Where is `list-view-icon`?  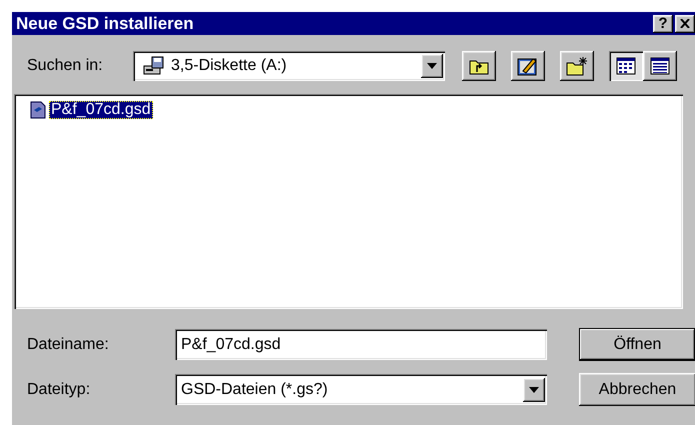
list-view-icon is located at coordinates (626, 66).